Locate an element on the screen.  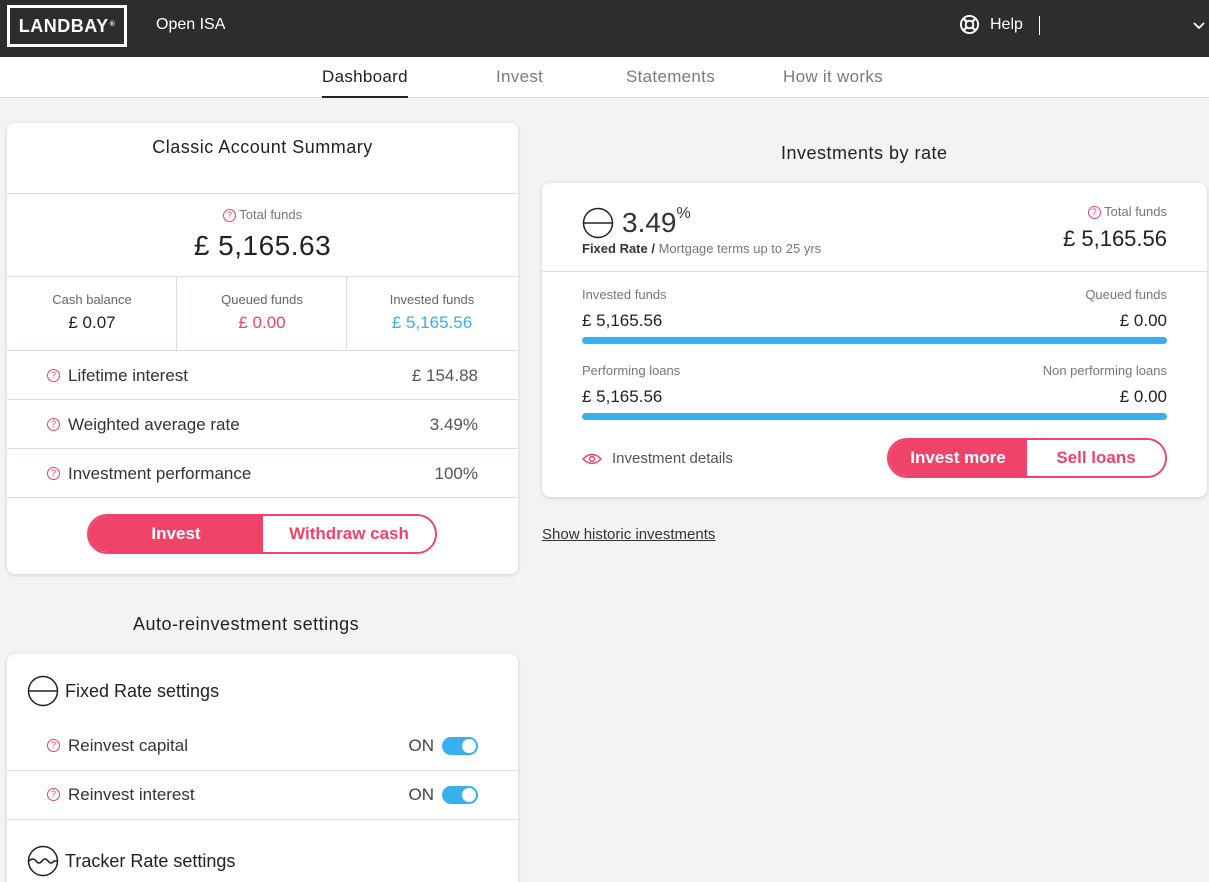
tab-how-it-works: How it works is located at coordinates (833, 77).